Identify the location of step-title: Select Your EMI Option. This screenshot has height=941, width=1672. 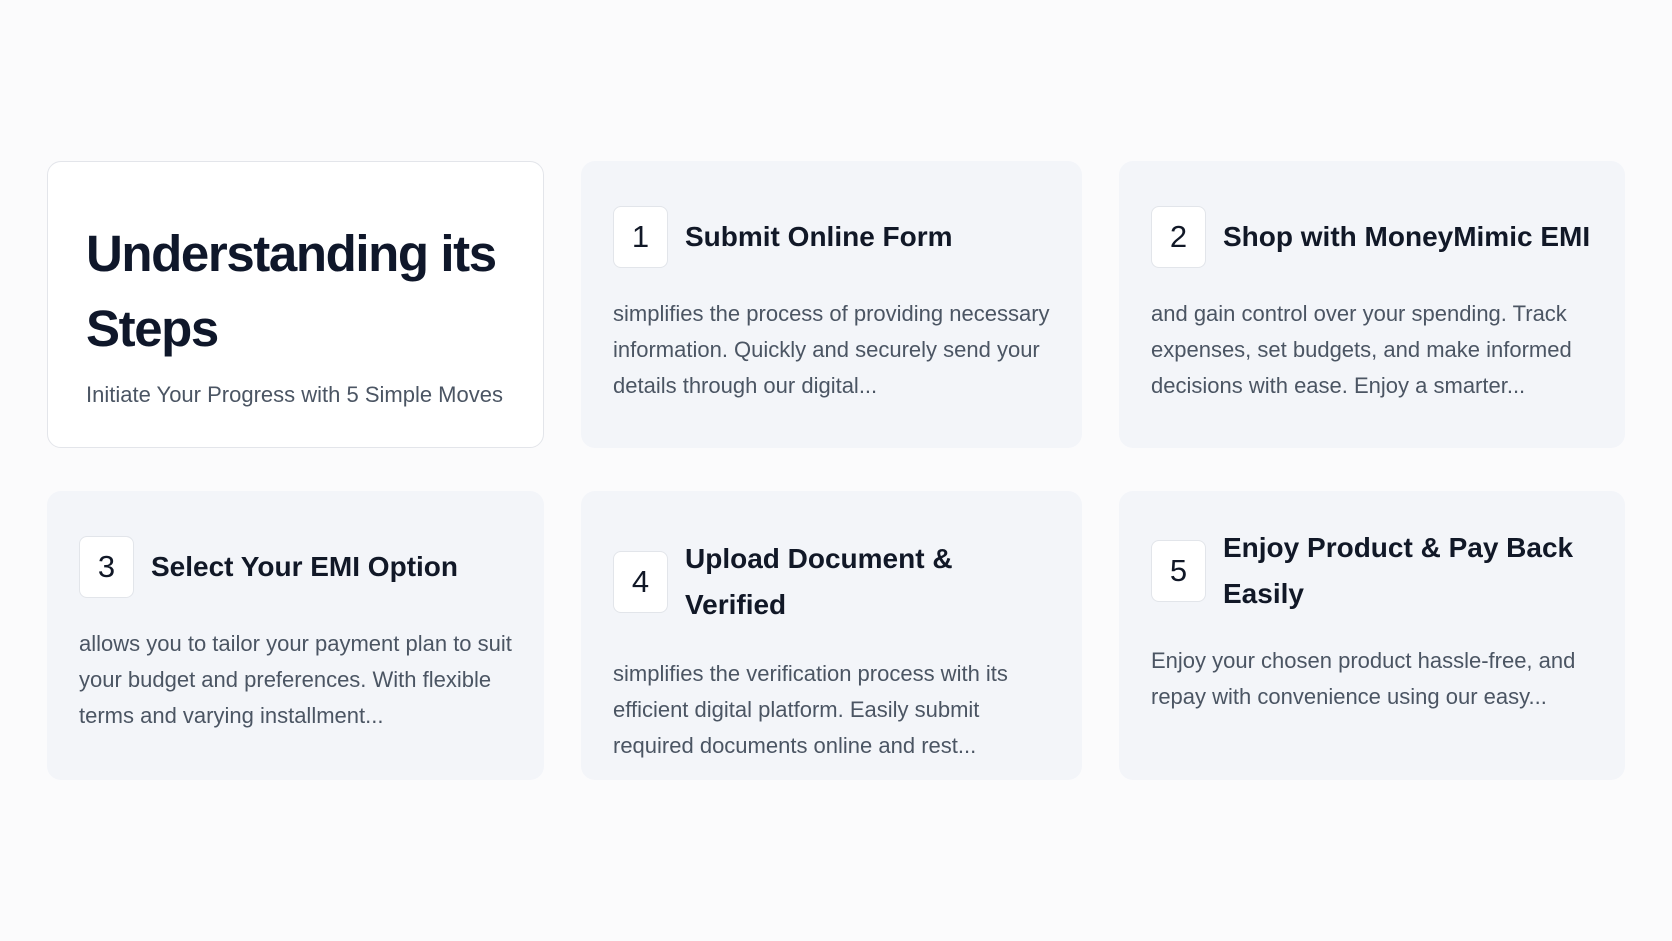
(305, 566).